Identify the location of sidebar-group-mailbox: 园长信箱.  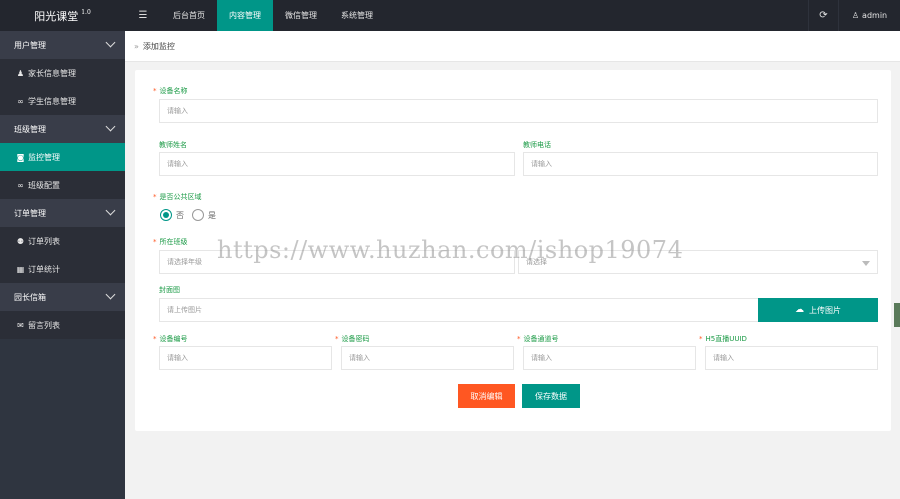
(62, 297).